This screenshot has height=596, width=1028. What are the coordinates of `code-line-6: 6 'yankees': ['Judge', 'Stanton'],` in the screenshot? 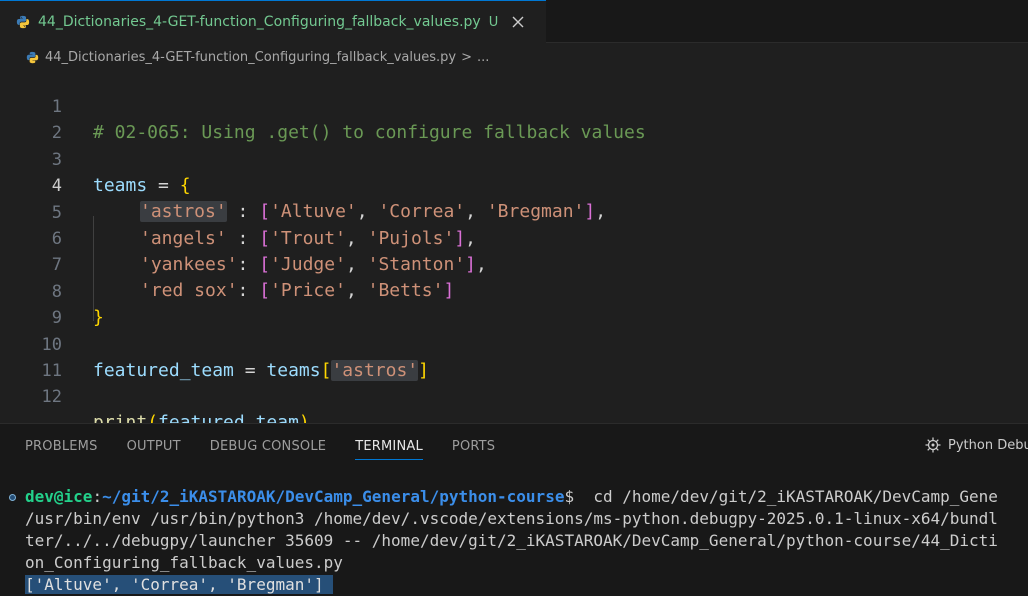 It's located at (514, 237).